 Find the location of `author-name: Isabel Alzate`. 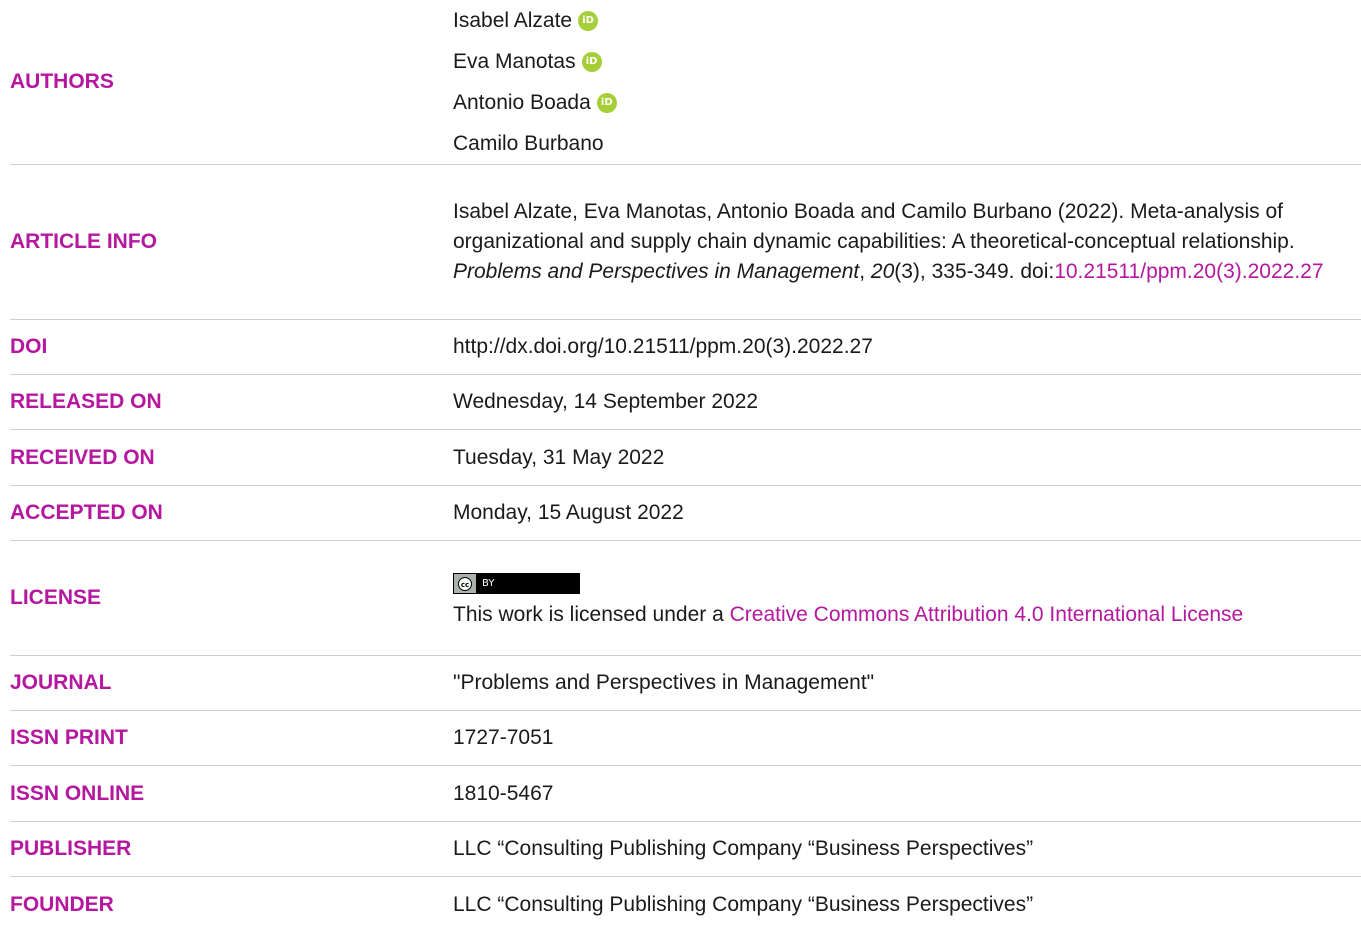

author-name: Isabel Alzate is located at coordinates (513, 20).